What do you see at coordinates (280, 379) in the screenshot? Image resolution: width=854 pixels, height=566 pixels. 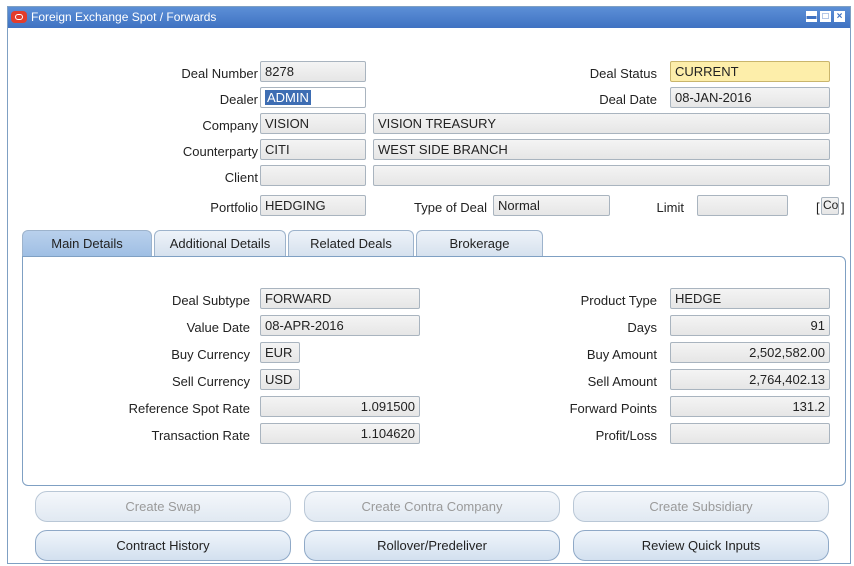 I see `sell-currency-field: USD` at bounding box center [280, 379].